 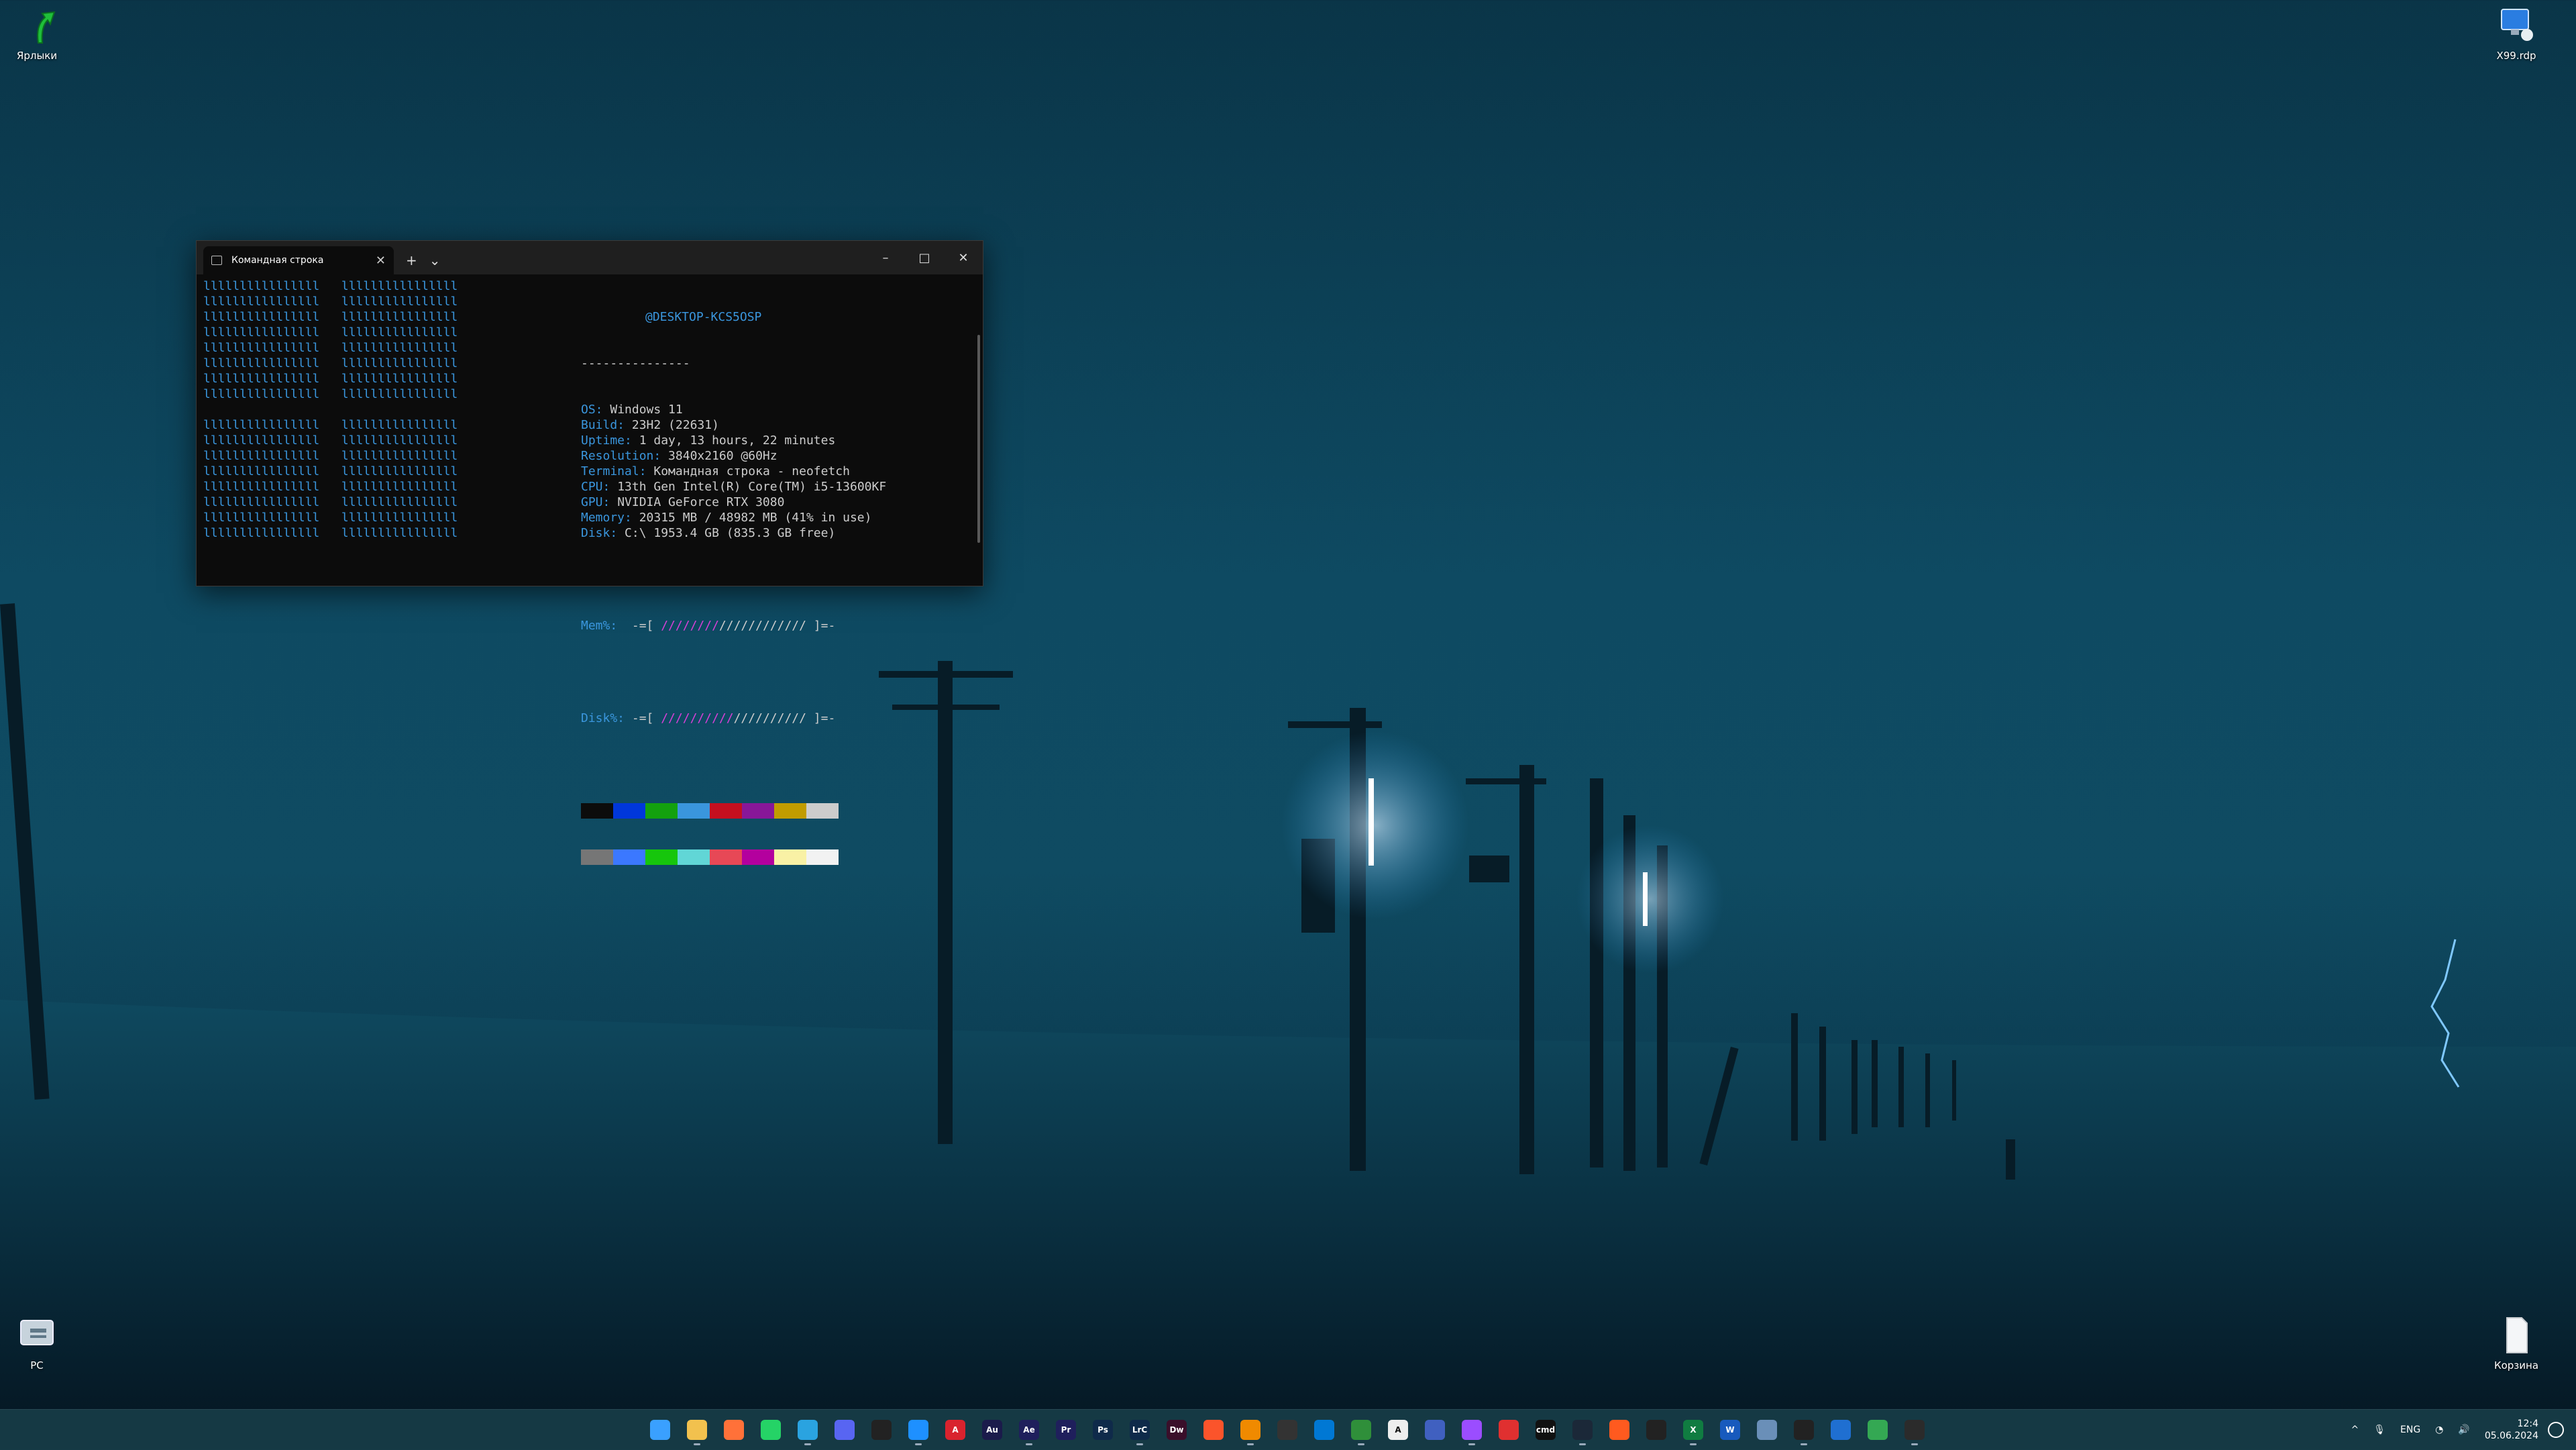 What do you see at coordinates (808, 1430) in the screenshot?
I see `taskbar-app-telegram` at bounding box center [808, 1430].